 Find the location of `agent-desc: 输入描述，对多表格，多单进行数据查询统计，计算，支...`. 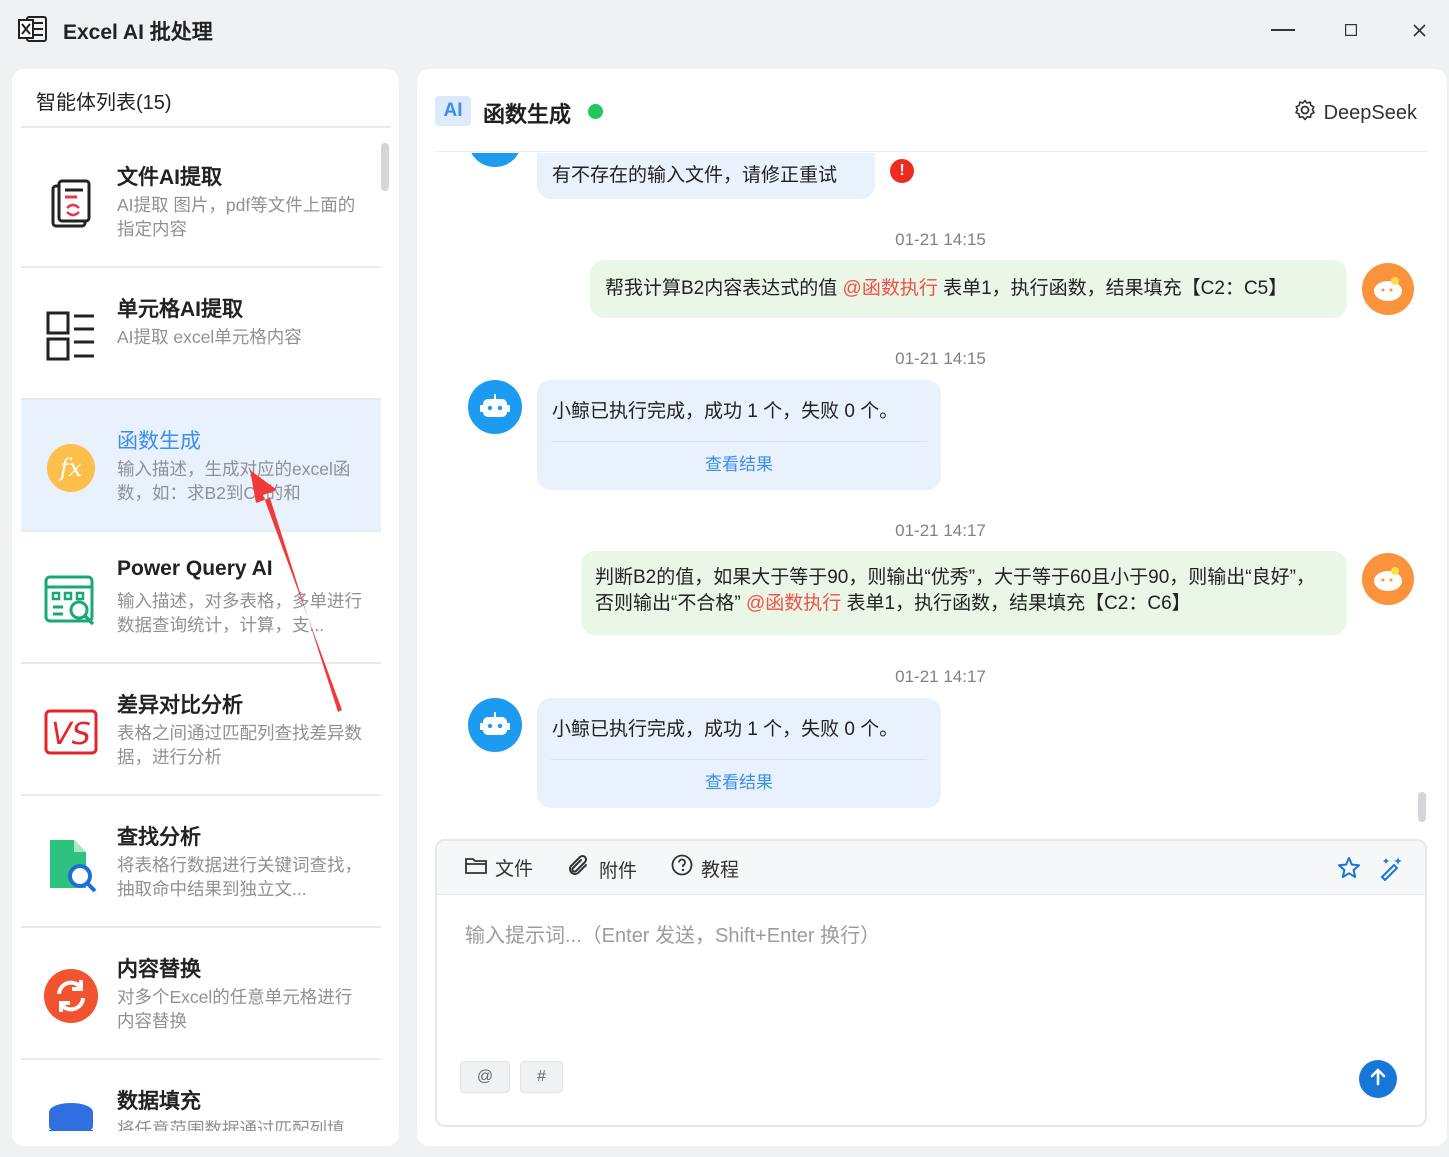

agent-desc: 输入描述，对多表格，多单进行数据查询统计，计算，支... is located at coordinates (239, 613).